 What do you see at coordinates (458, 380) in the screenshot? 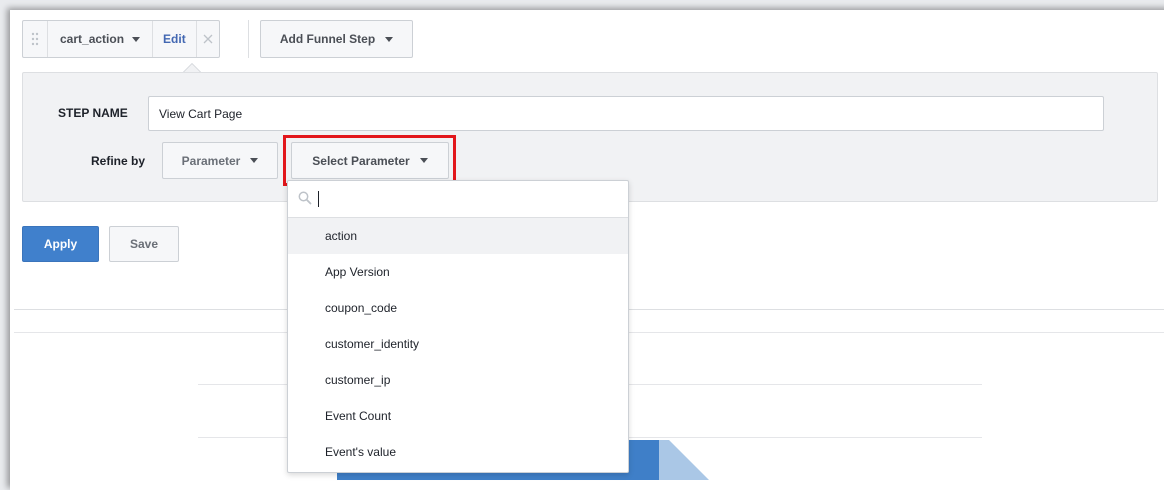
I see `parameter-option: customer_ip` at bounding box center [458, 380].